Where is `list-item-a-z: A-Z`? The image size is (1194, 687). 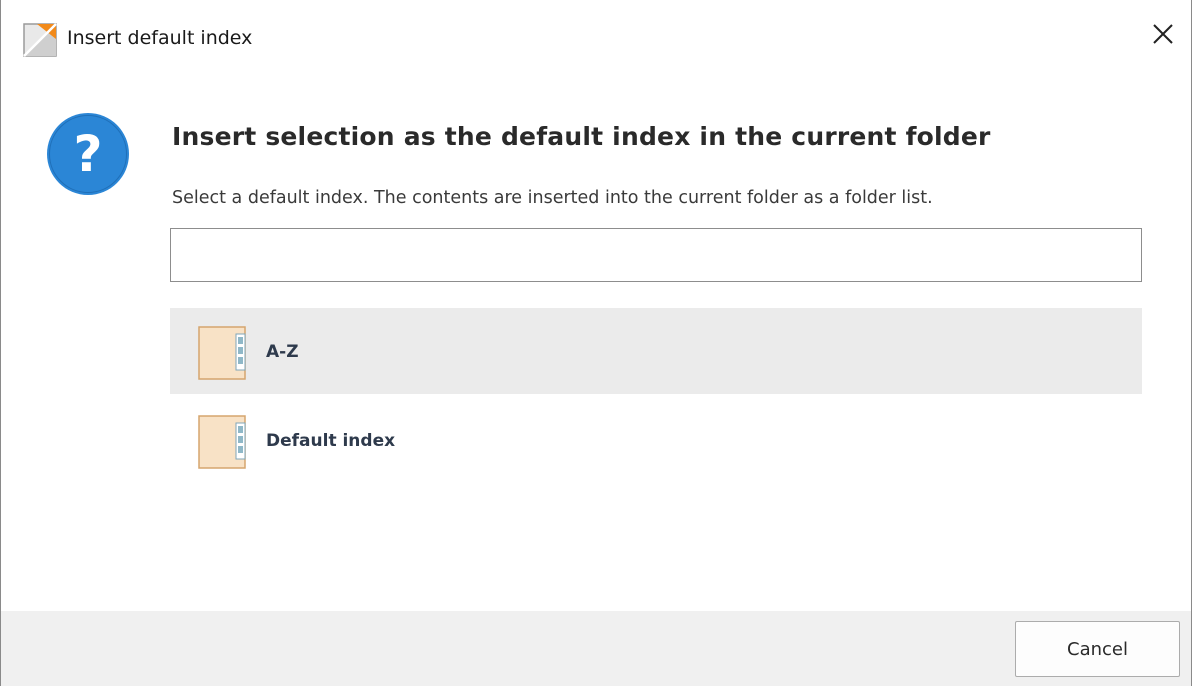
list-item-a-z: A-Z is located at coordinates (656, 351).